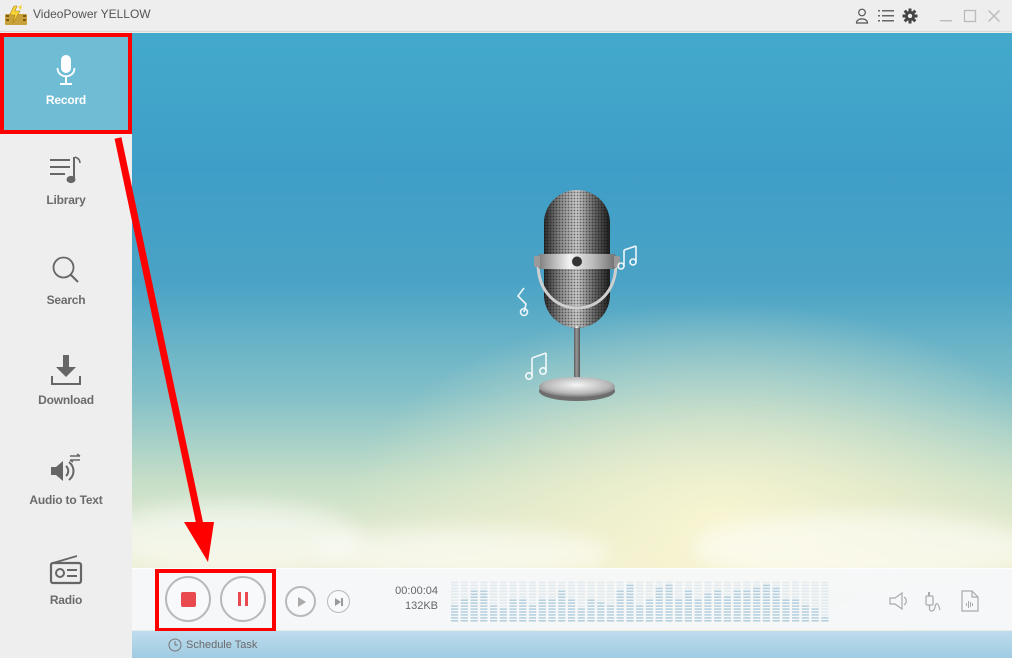  What do you see at coordinates (946, 16) in the screenshot?
I see `minimize-icon` at bounding box center [946, 16].